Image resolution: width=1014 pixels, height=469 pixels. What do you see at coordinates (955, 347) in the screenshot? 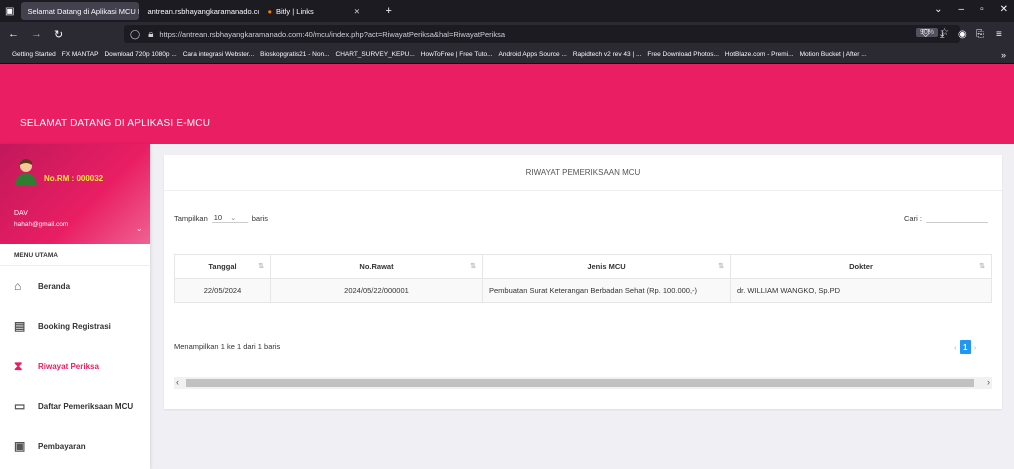
I see `prev-page-icon: ‹` at bounding box center [955, 347].